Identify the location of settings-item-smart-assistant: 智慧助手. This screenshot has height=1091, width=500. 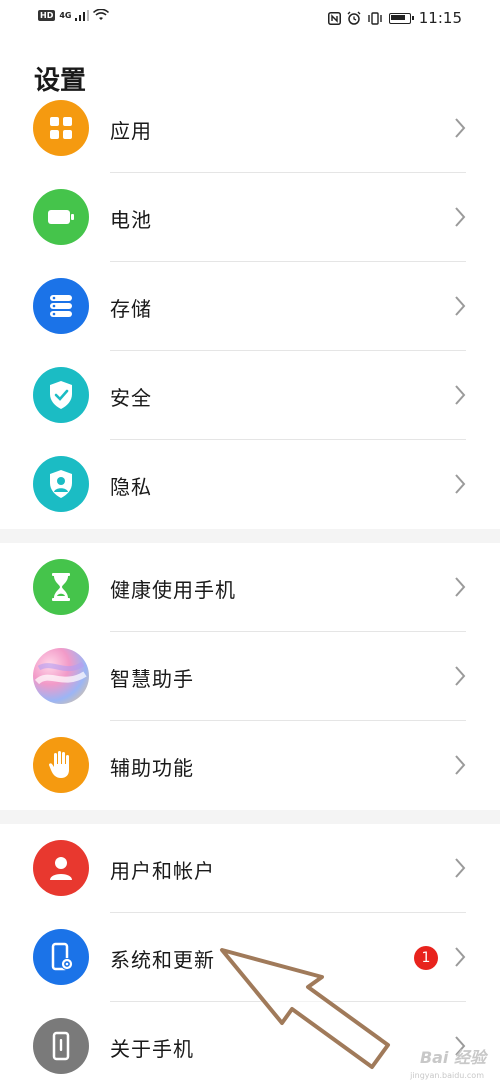
(250, 676).